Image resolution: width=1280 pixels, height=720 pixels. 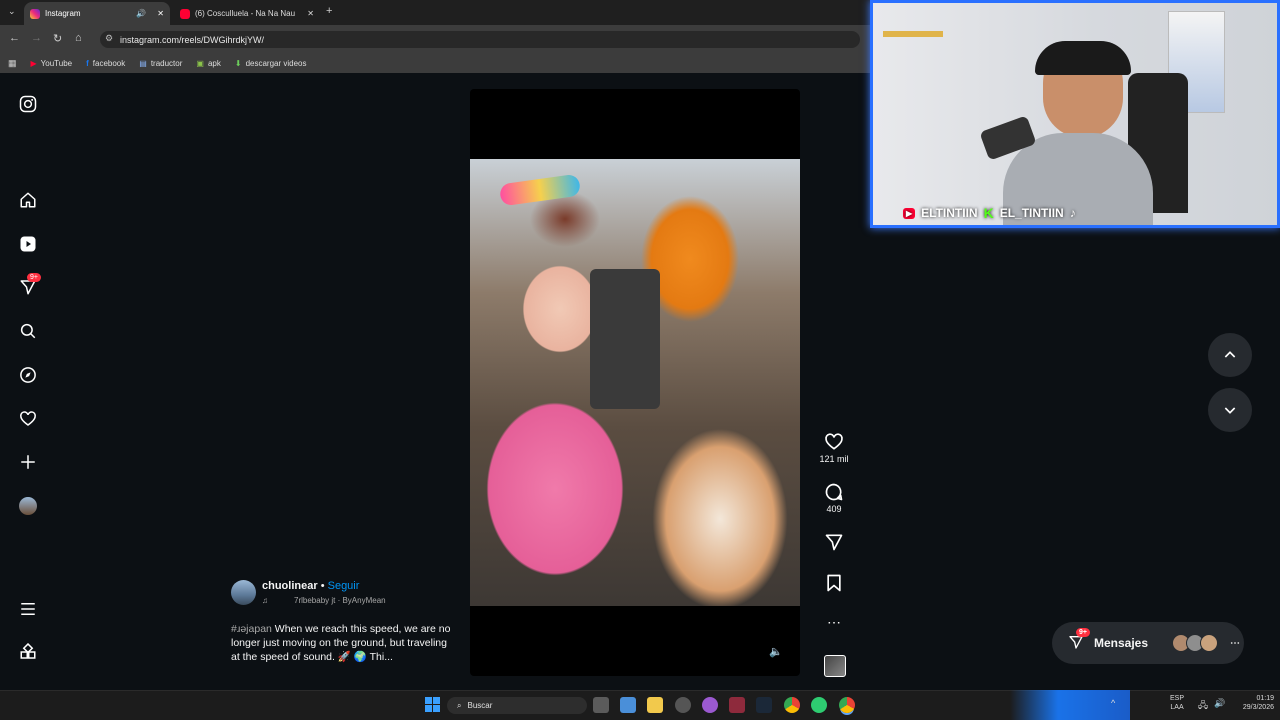 I want to click on comment-action: 409, so click(x=834, y=498).